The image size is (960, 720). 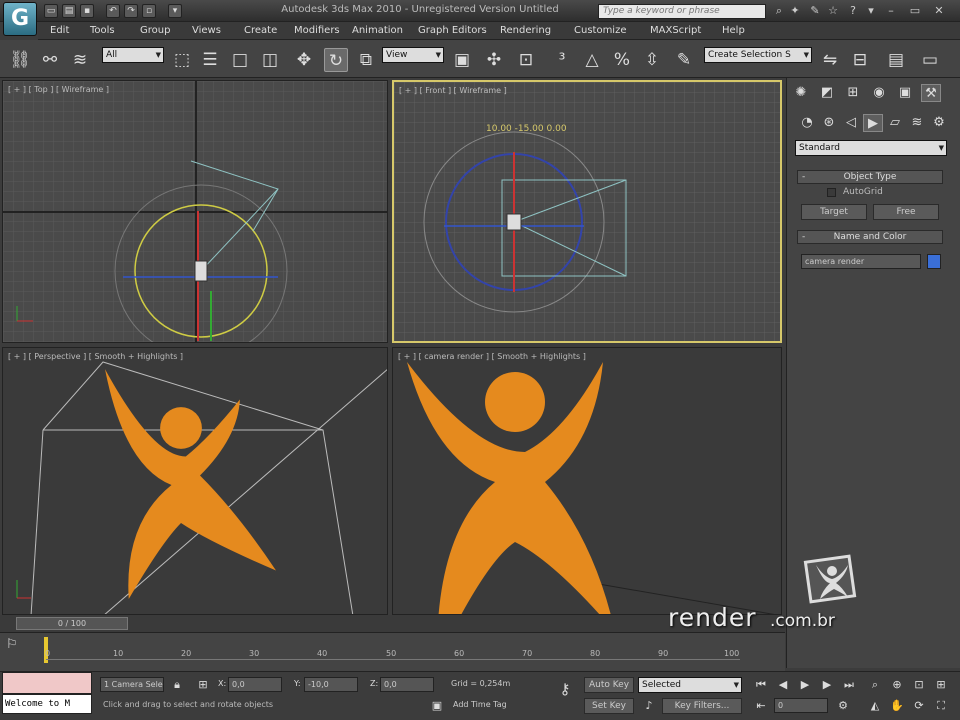 What do you see at coordinates (304, 60) in the screenshot?
I see `select-and-move-icon: ✥` at bounding box center [304, 60].